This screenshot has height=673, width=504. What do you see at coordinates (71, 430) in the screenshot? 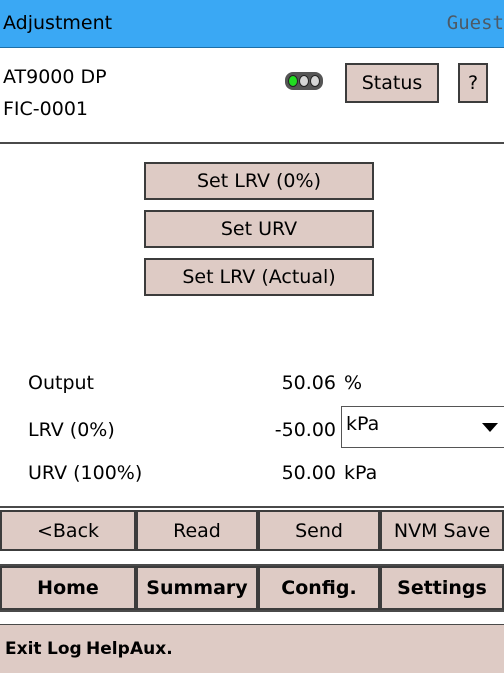
I see `lrv-label: LRV (0%)` at bounding box center [71, 430].